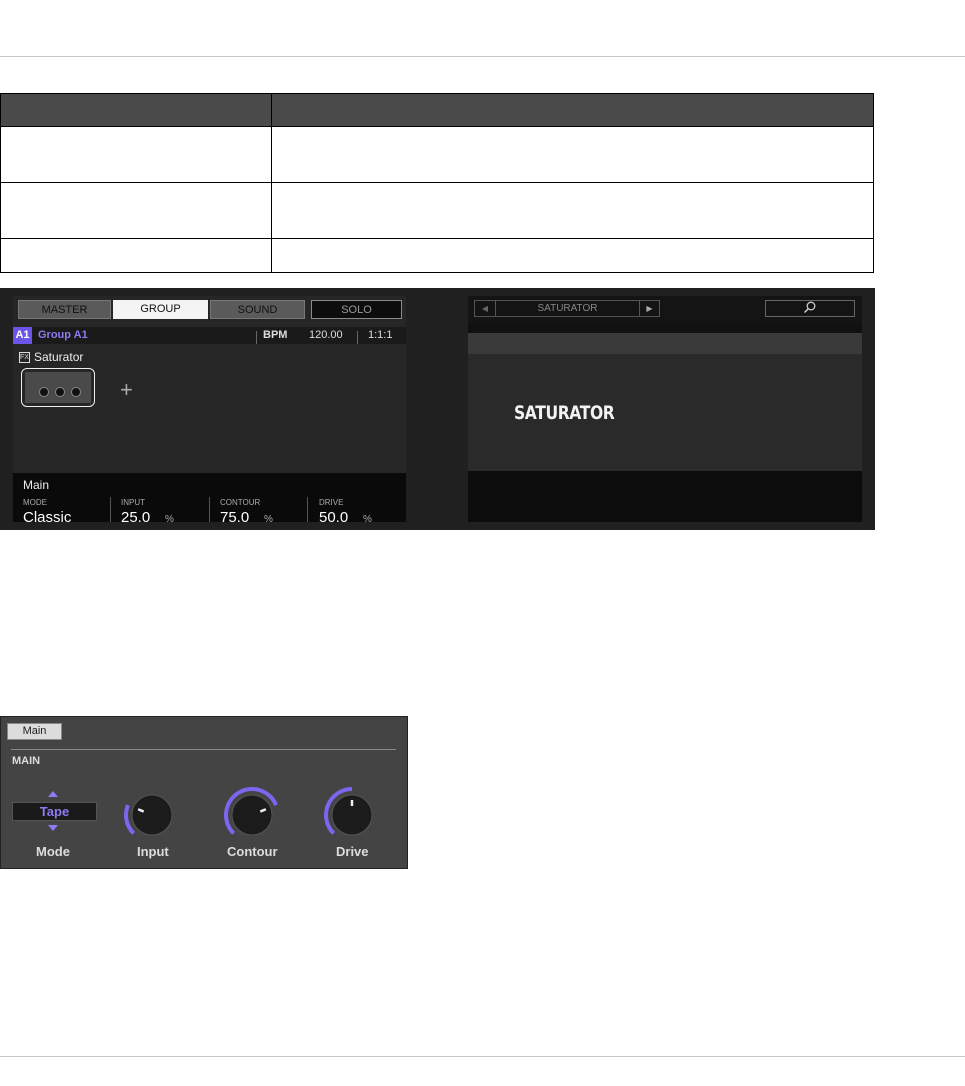  What do you see at coordinates (380, 335) in the screenshot?
I see `song-position: 1:1:1` at bounding box center [380, 335].